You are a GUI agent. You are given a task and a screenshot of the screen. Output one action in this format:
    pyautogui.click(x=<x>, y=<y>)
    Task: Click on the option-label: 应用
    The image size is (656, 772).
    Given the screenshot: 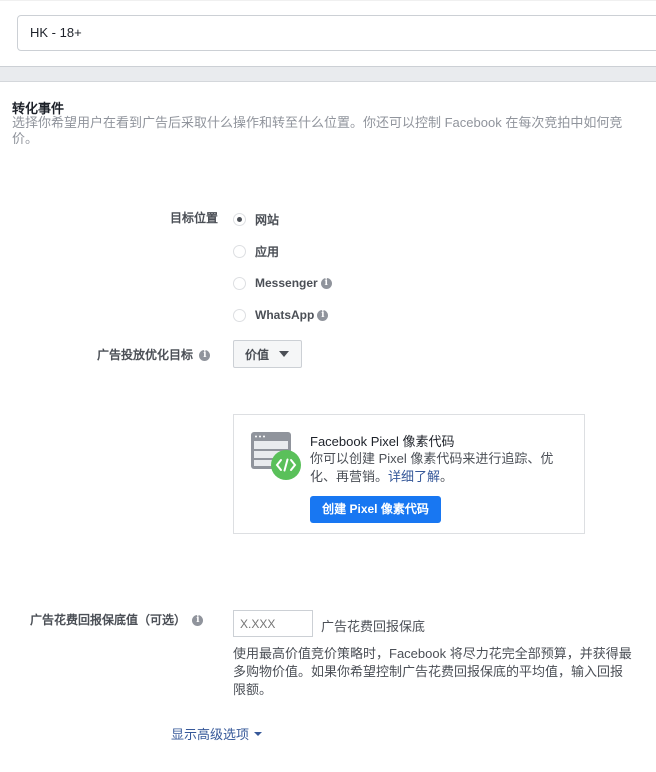 What is the action you would take?
    pyautogui.click(x=267, y=251)
    